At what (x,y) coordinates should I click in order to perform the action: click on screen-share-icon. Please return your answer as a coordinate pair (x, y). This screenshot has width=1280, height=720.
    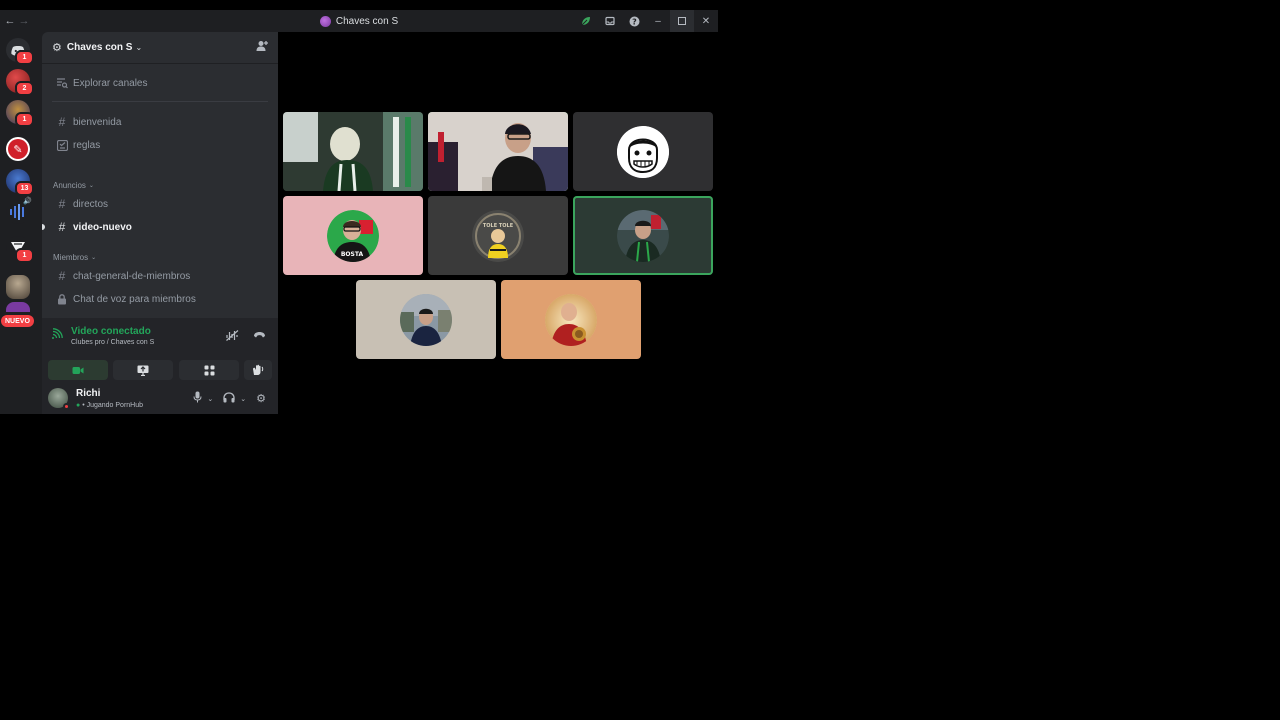
    Looking at the image, I should click on (143, 370).